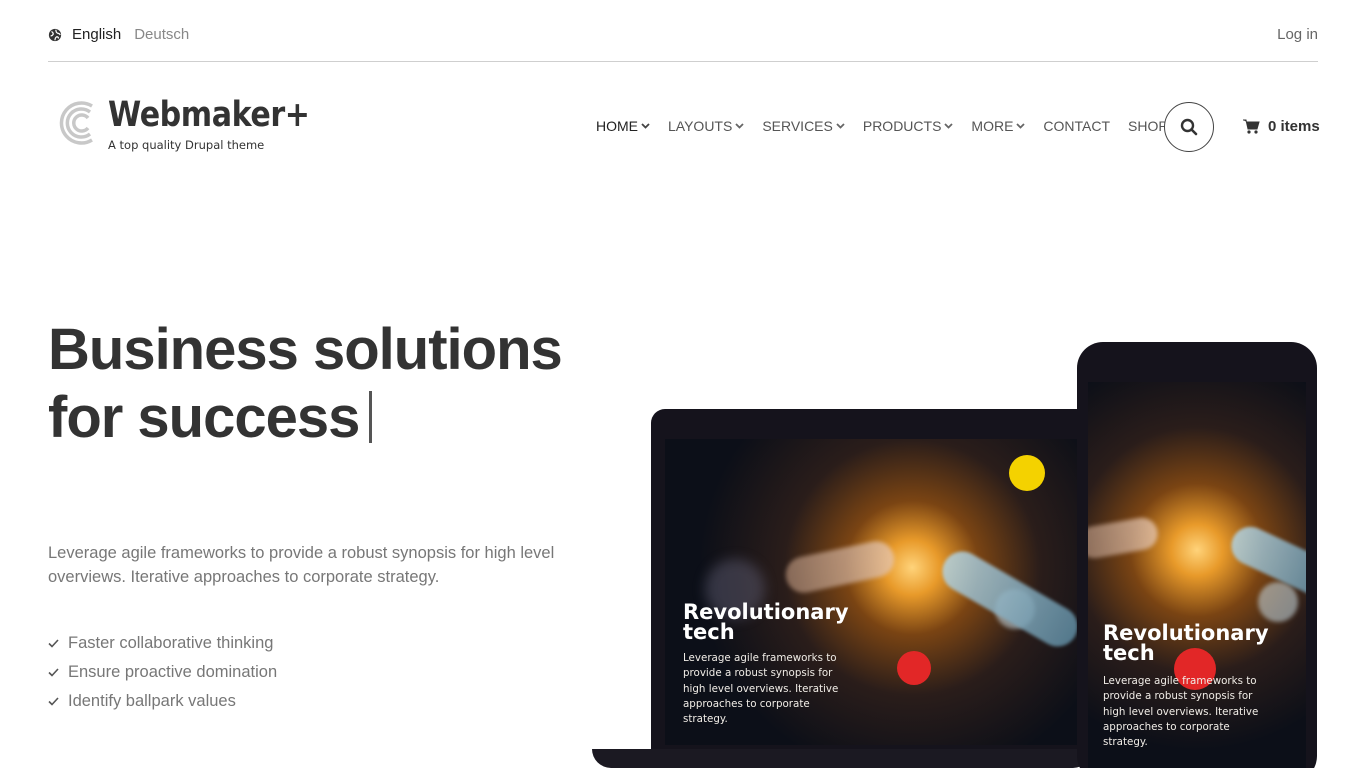  I want to click on nav-item-home: HOME, so click(623, 126).